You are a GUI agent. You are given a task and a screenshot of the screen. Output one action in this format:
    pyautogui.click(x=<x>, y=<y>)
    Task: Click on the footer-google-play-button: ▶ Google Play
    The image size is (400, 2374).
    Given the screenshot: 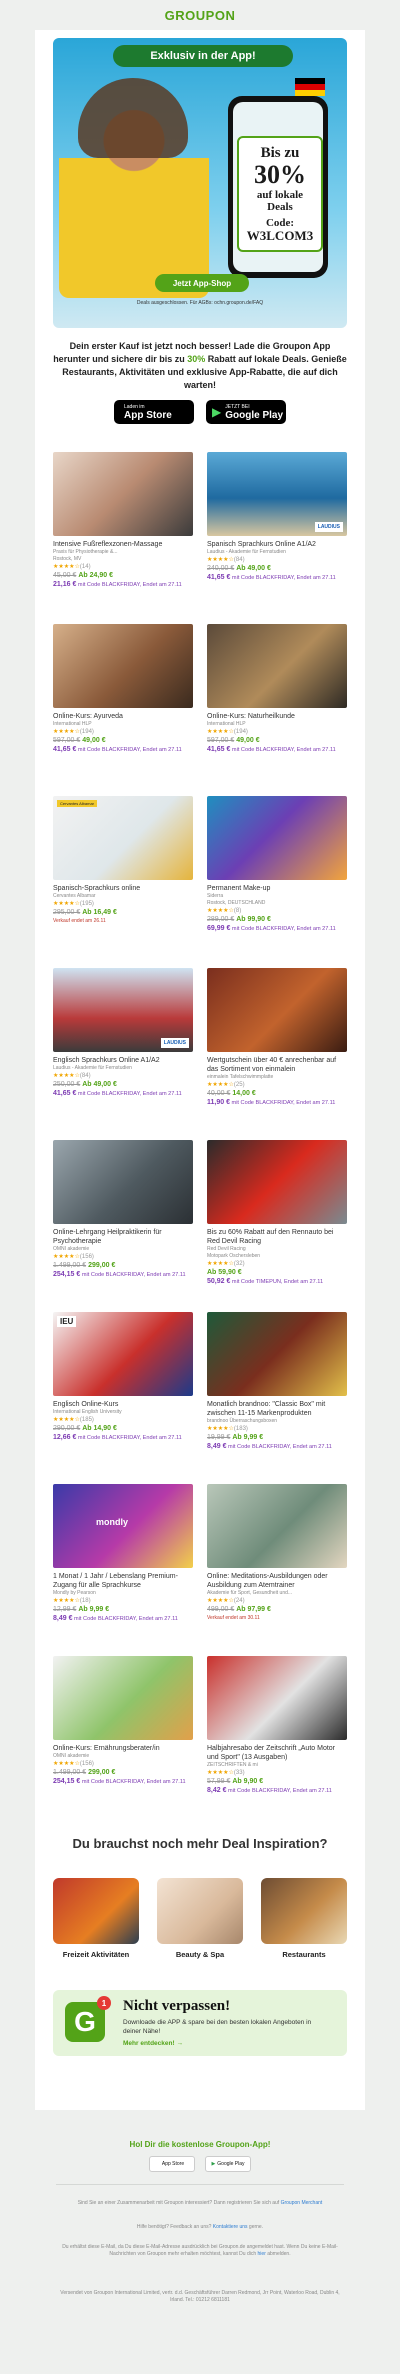 What is the action you would take?
    pyautogui.click(x=228, y=2164)
    